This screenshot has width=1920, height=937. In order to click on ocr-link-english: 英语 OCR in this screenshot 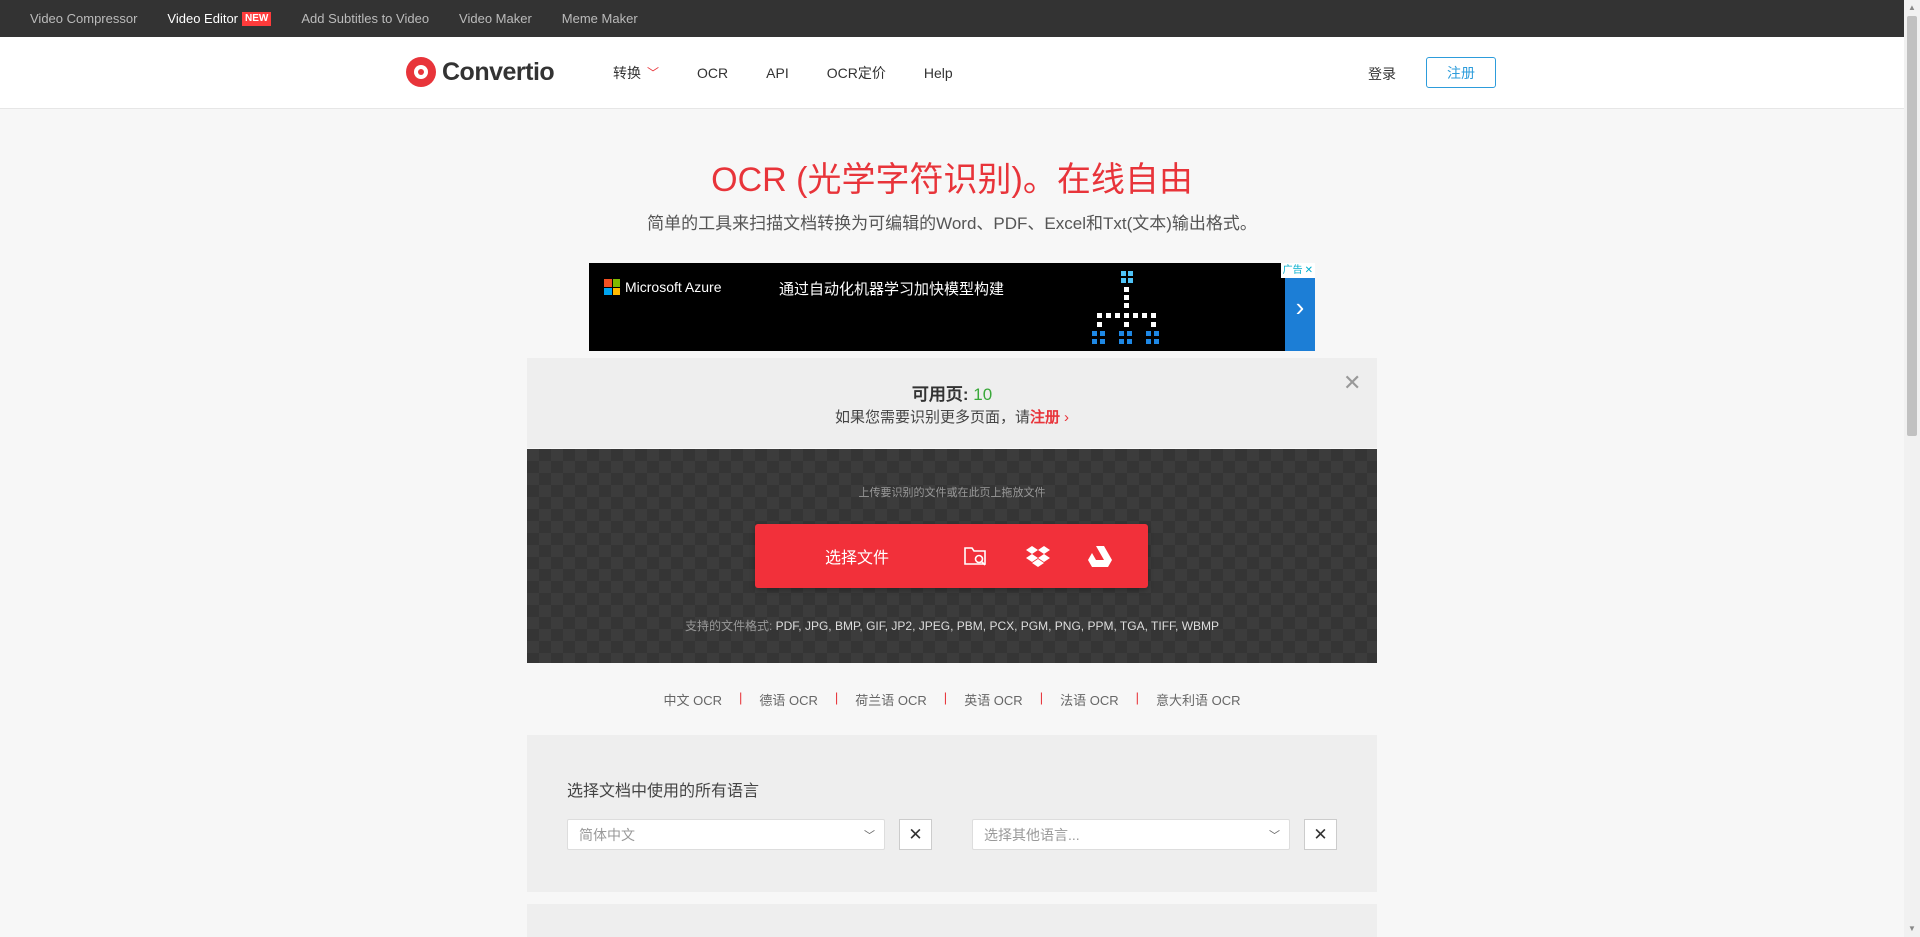, I will do `click(993, 699)`.